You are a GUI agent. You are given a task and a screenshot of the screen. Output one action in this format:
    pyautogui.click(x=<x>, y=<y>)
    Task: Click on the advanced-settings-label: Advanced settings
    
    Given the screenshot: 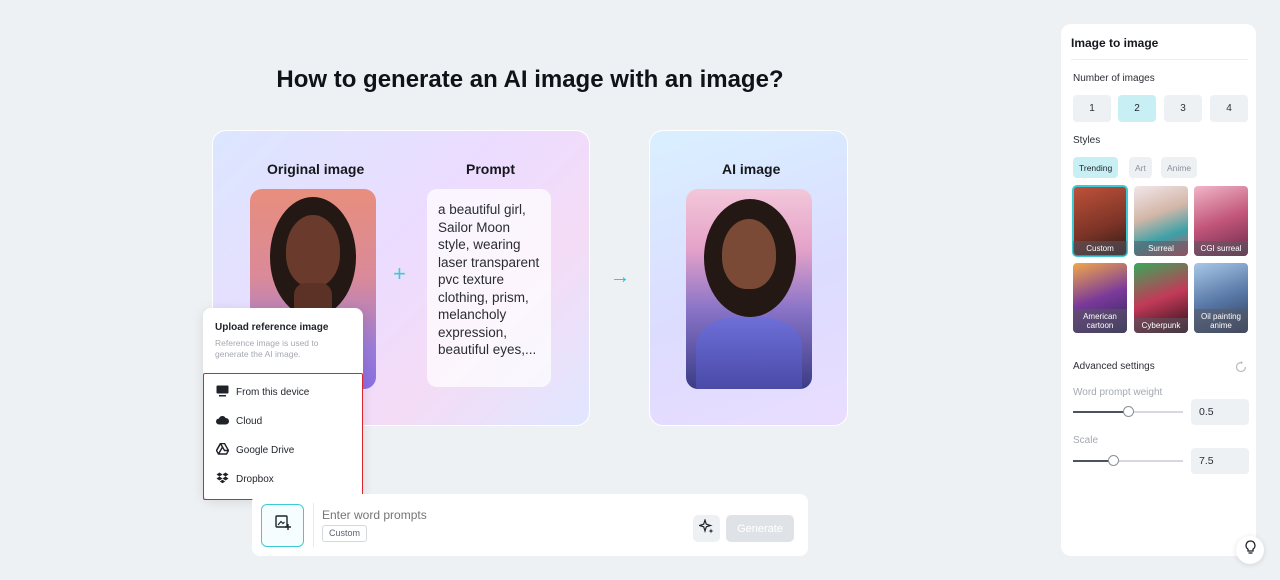 What is the action you would take?
    pyautogui.click(x=1114, y=366)
    